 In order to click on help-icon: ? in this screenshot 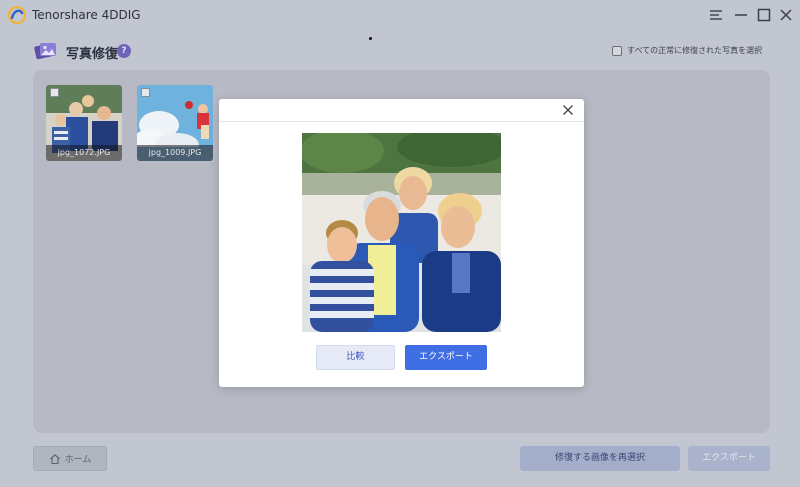, I will do `click(124, 51)`.